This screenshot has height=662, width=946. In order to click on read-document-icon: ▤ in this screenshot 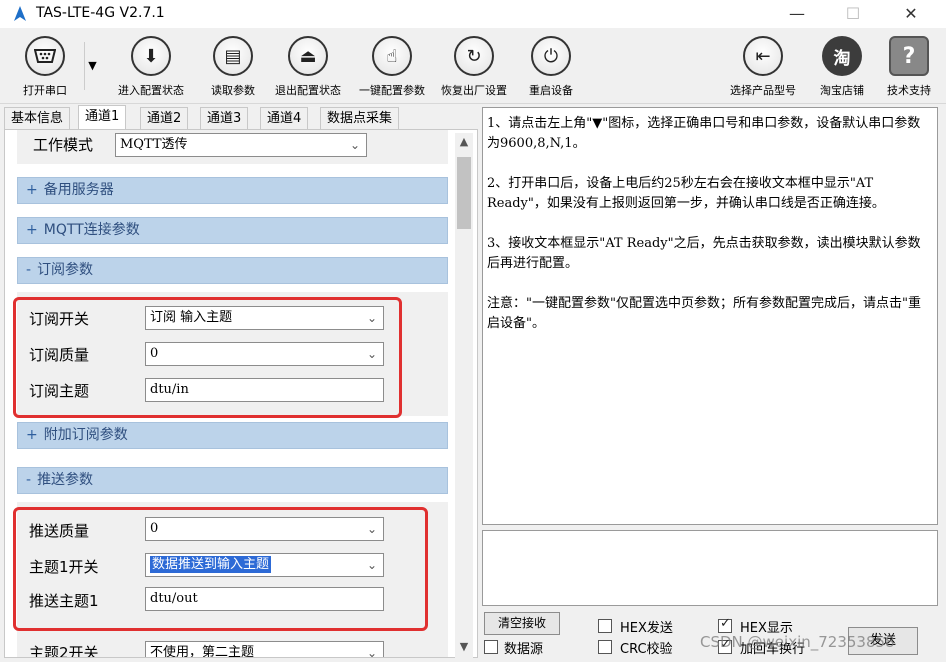, I will do `click(233, 56)`.